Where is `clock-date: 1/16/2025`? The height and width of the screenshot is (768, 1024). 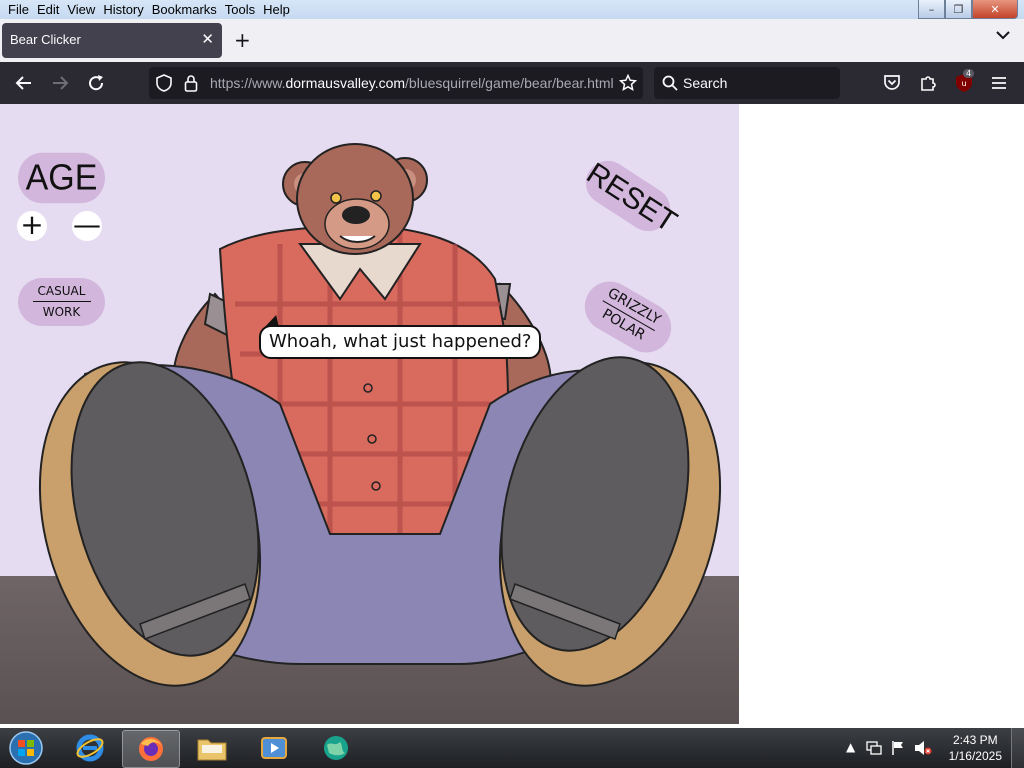
clock-date: 1/16/2025 is located at coordinates (975, 756).